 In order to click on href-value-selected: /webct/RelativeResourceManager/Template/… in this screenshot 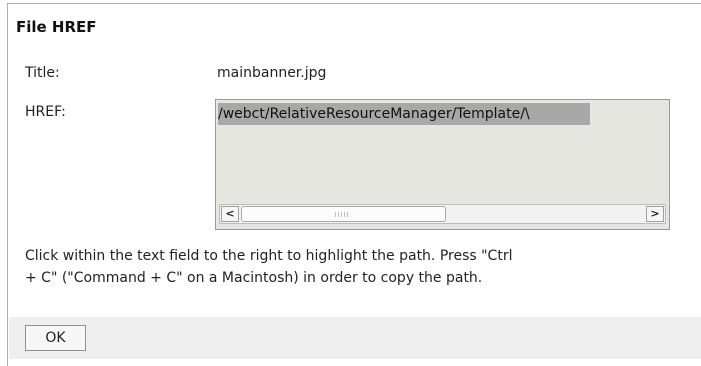, I will do `click(404, 114)`.